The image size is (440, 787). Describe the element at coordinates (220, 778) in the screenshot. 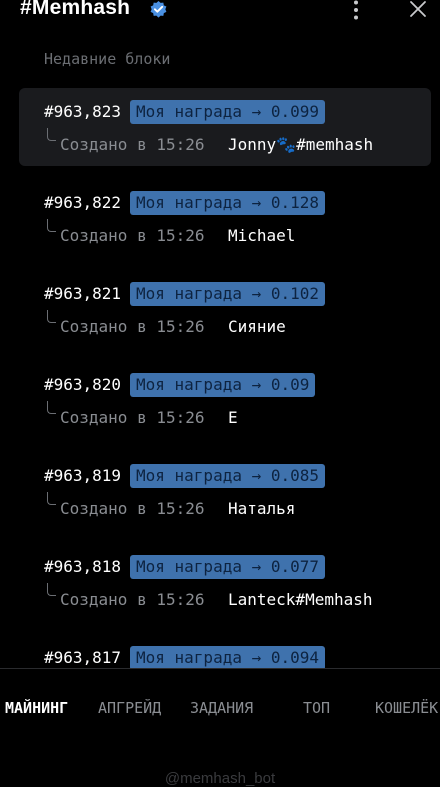

I see `bot-handle: @memhash_bot` at that location.